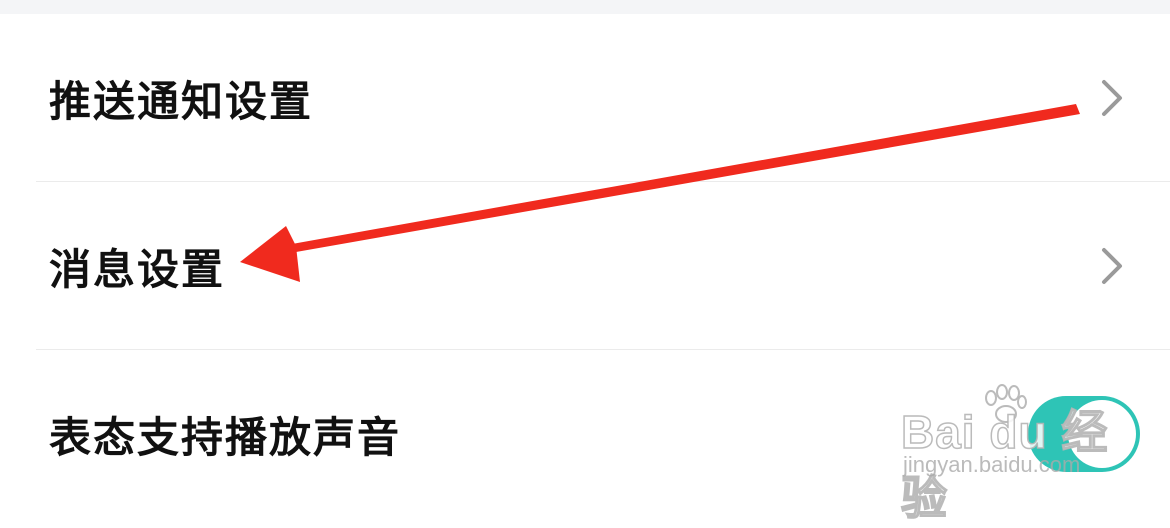 The width and height of the screenshot is (1170, 528). I want to click on message-settings-label: 消息设置, so click(137, 269).